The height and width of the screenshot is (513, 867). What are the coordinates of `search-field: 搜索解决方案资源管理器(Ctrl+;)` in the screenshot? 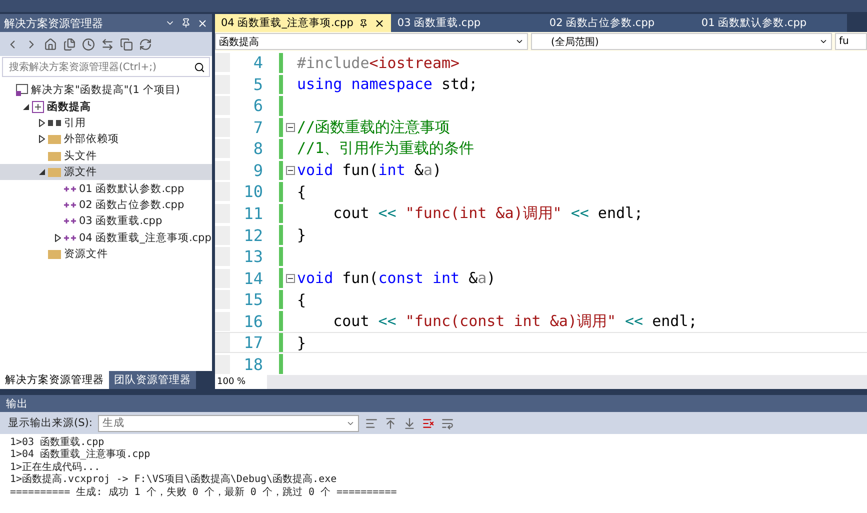 It's located at (106, 67).